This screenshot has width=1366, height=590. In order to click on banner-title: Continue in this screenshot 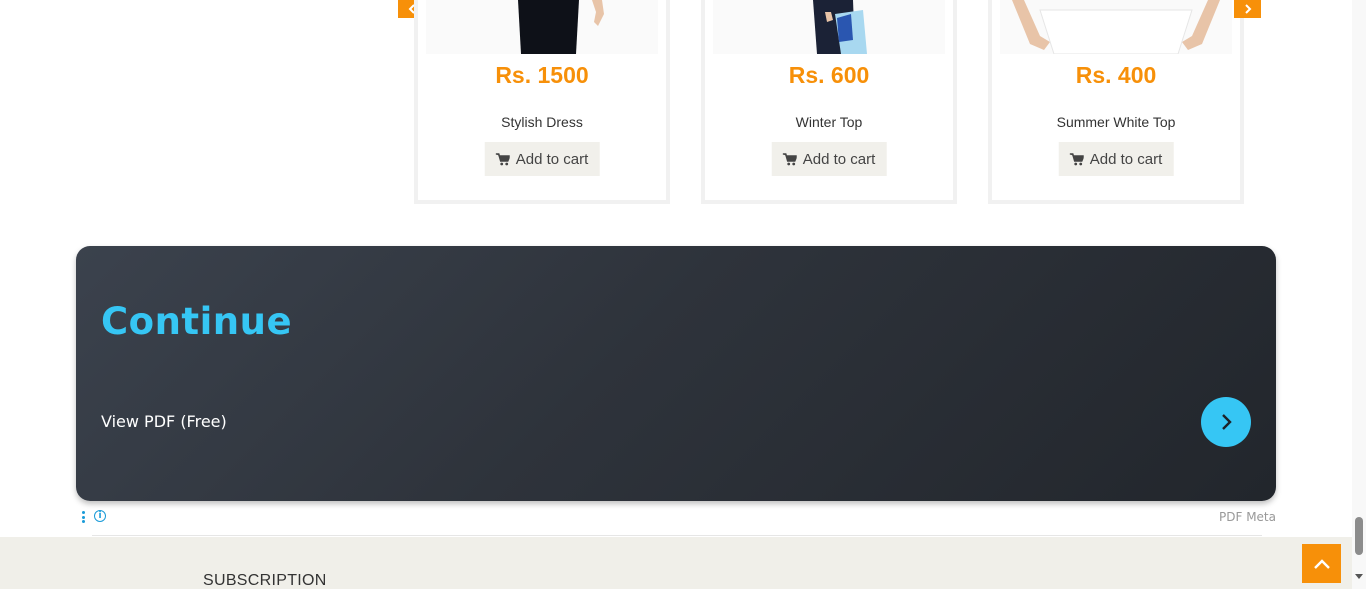, I will do `click(197, 321)`.